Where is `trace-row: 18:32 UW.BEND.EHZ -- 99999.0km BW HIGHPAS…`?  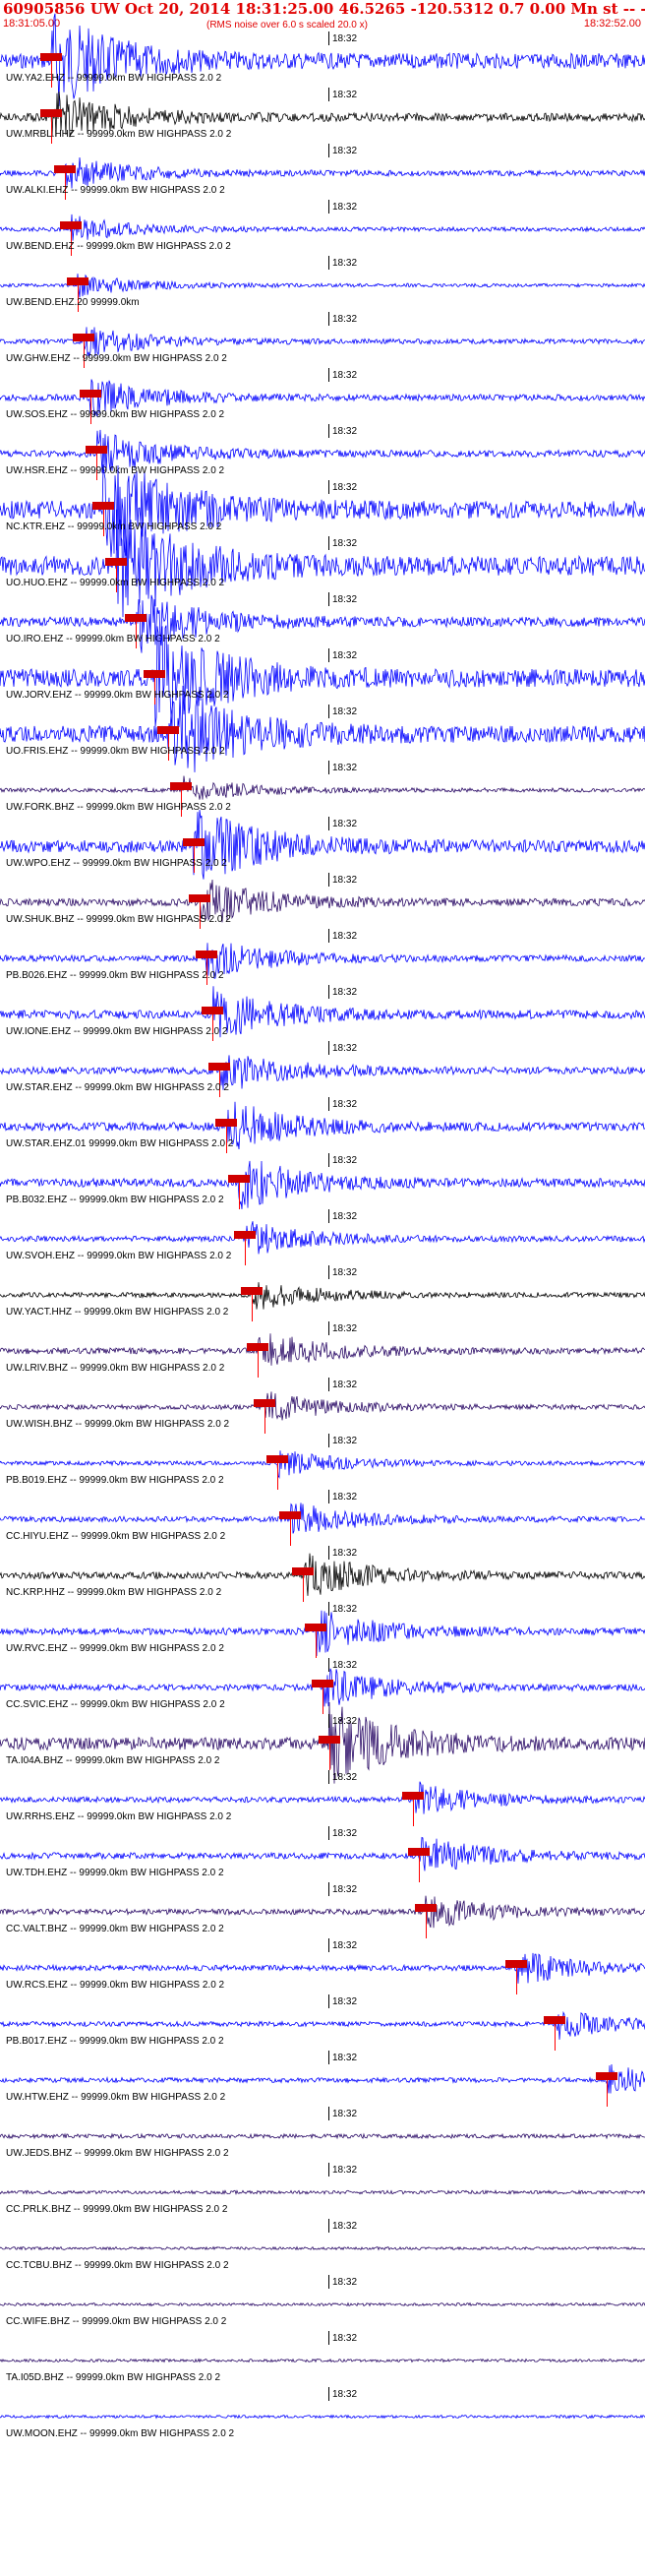 trace-row: 18:32 UW.BEND.EHZ -- 99999.0km BW HIGHPAS… is located at coordinates (322, 228).